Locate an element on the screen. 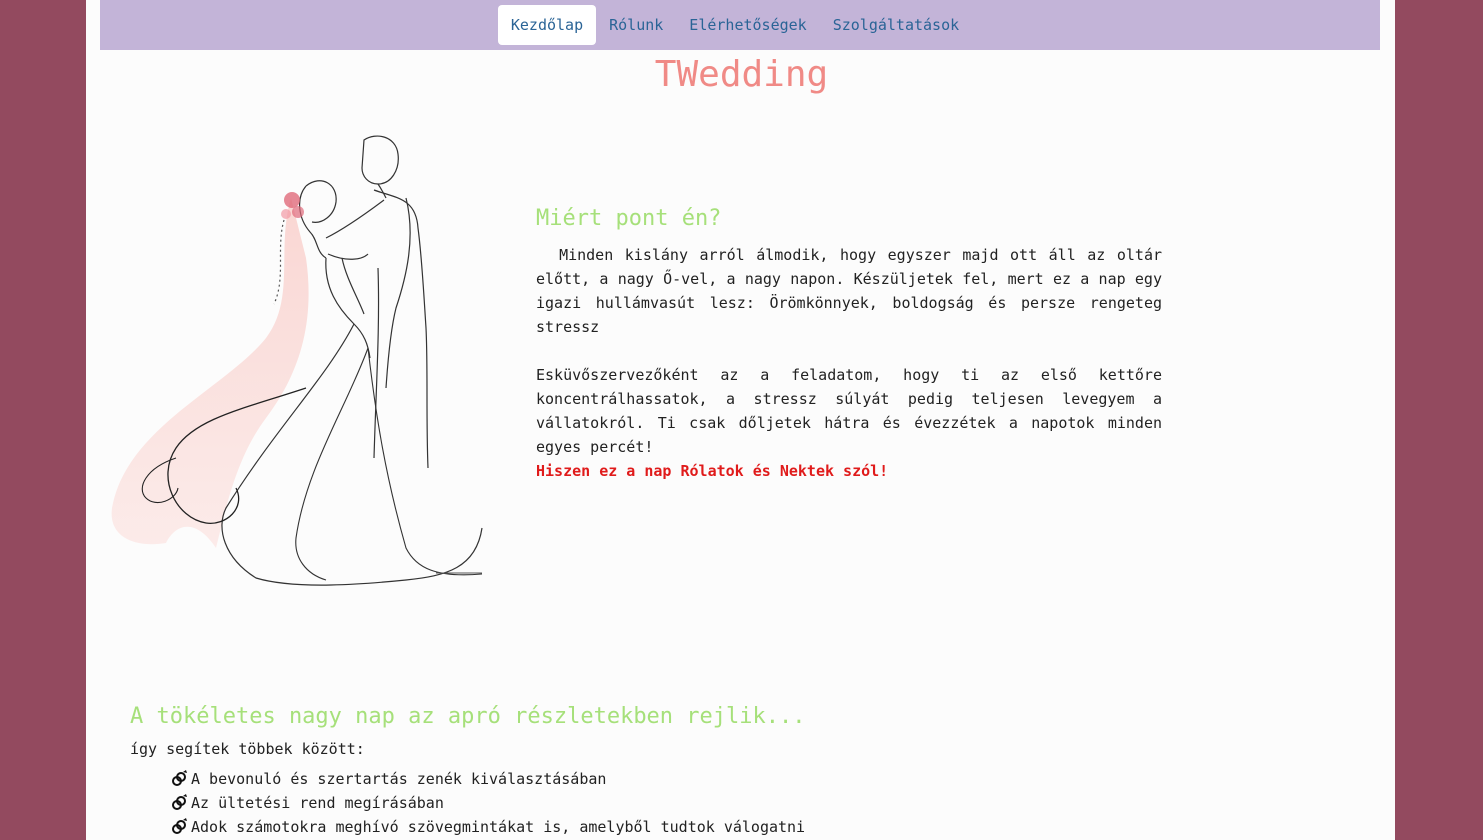 This screenshot has height=840, width=1483. nav-item-about: Rólunk is located at coordinates (636, 25).